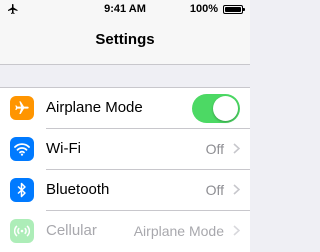 The height and width of the screenshot is (252, 320). I want to click on settings-row-bluetooth: Bluetooth Off, so click(125, 190).